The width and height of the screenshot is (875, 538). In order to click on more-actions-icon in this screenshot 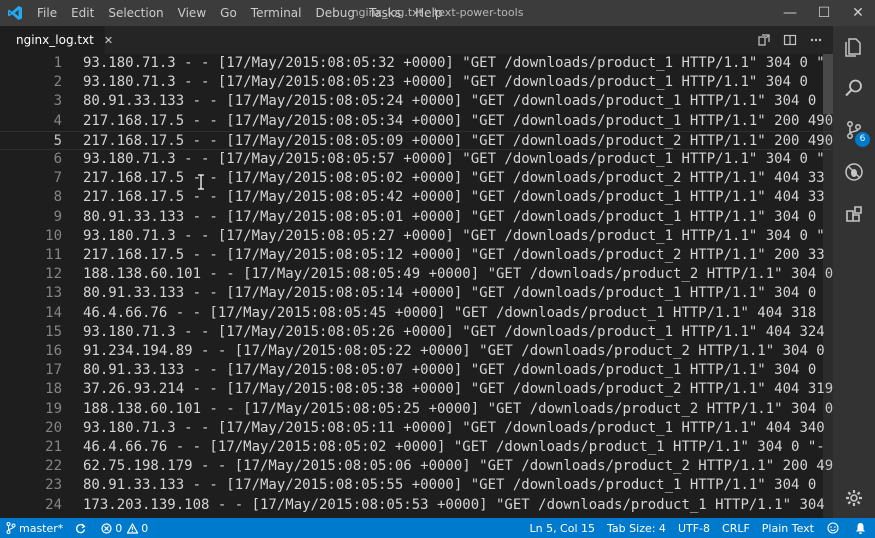, I will do `click(816, 40)`.